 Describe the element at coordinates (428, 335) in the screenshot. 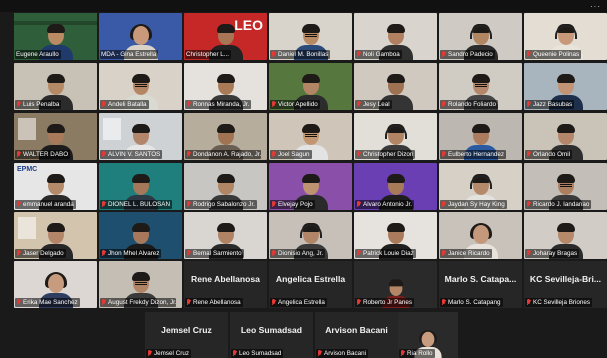

I see `participant-tile: Ria Rollo` at that location.